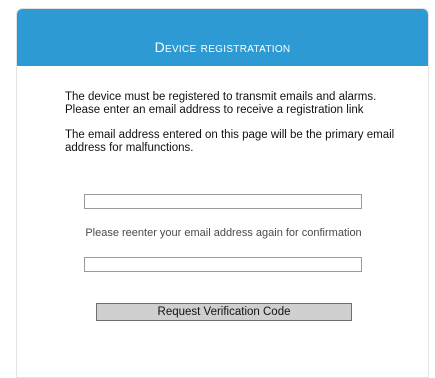 This screenshot has height=378, width=435. What do you see at coordinates (224, 312) in the screenshot?
I see `request-verification-code-button: Request Verification Code` at bounding box center [224, 312].